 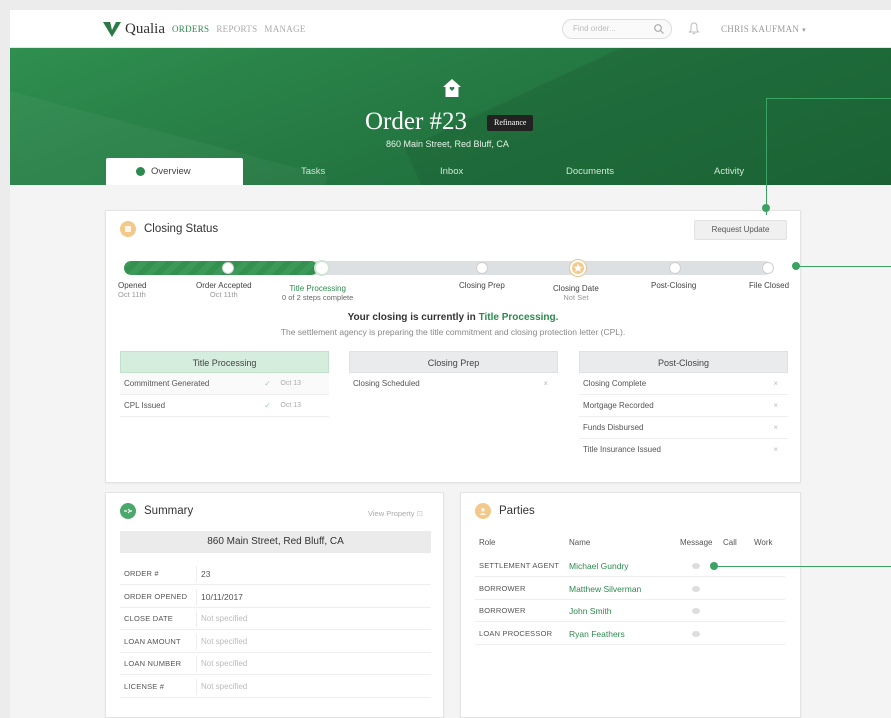 What do you see at coordinates (605, 589) in the screenshot?
I see `party-name-link: Matthew Silverman` at bounding box center [605, 589].